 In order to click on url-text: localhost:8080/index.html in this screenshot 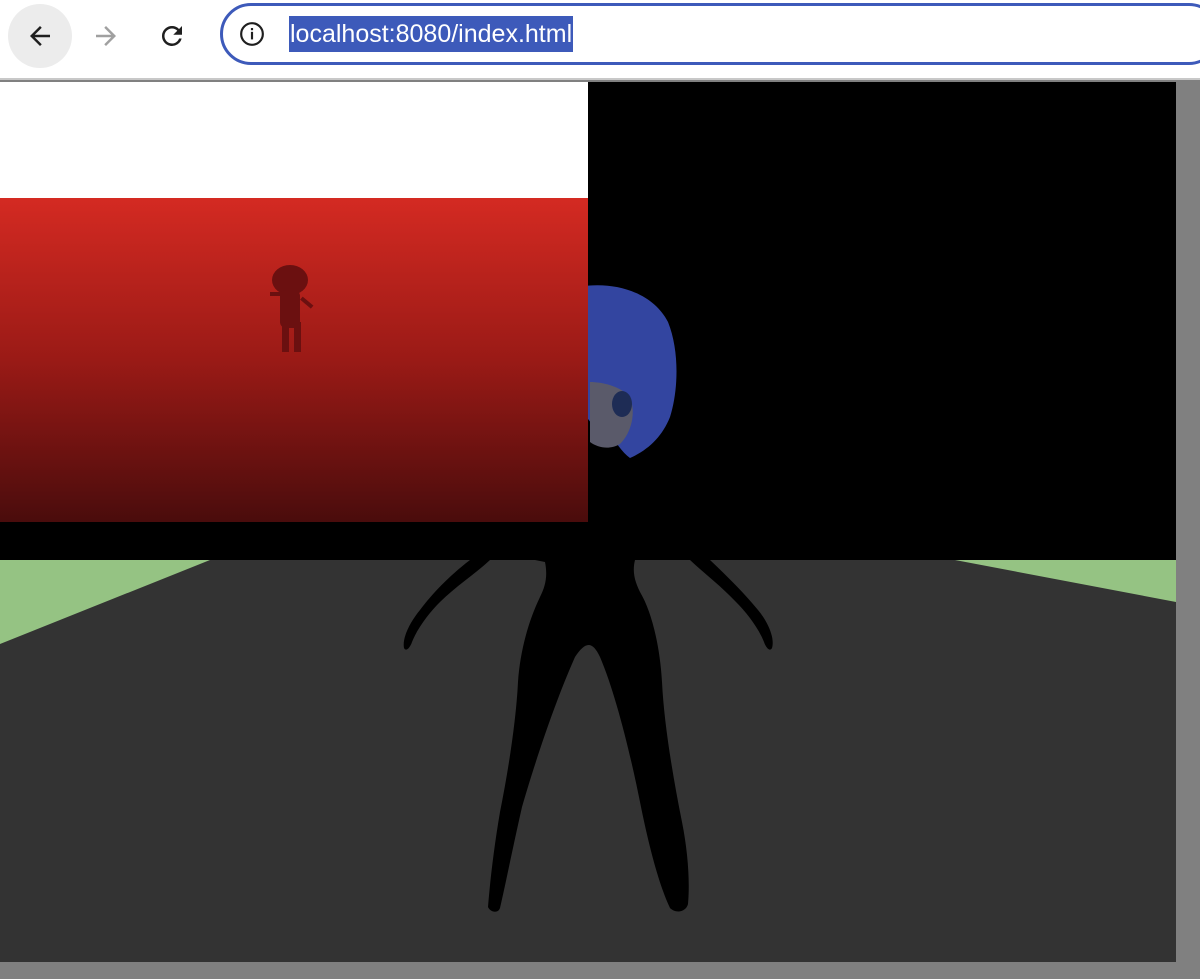, I will do `click(431, 34)`.